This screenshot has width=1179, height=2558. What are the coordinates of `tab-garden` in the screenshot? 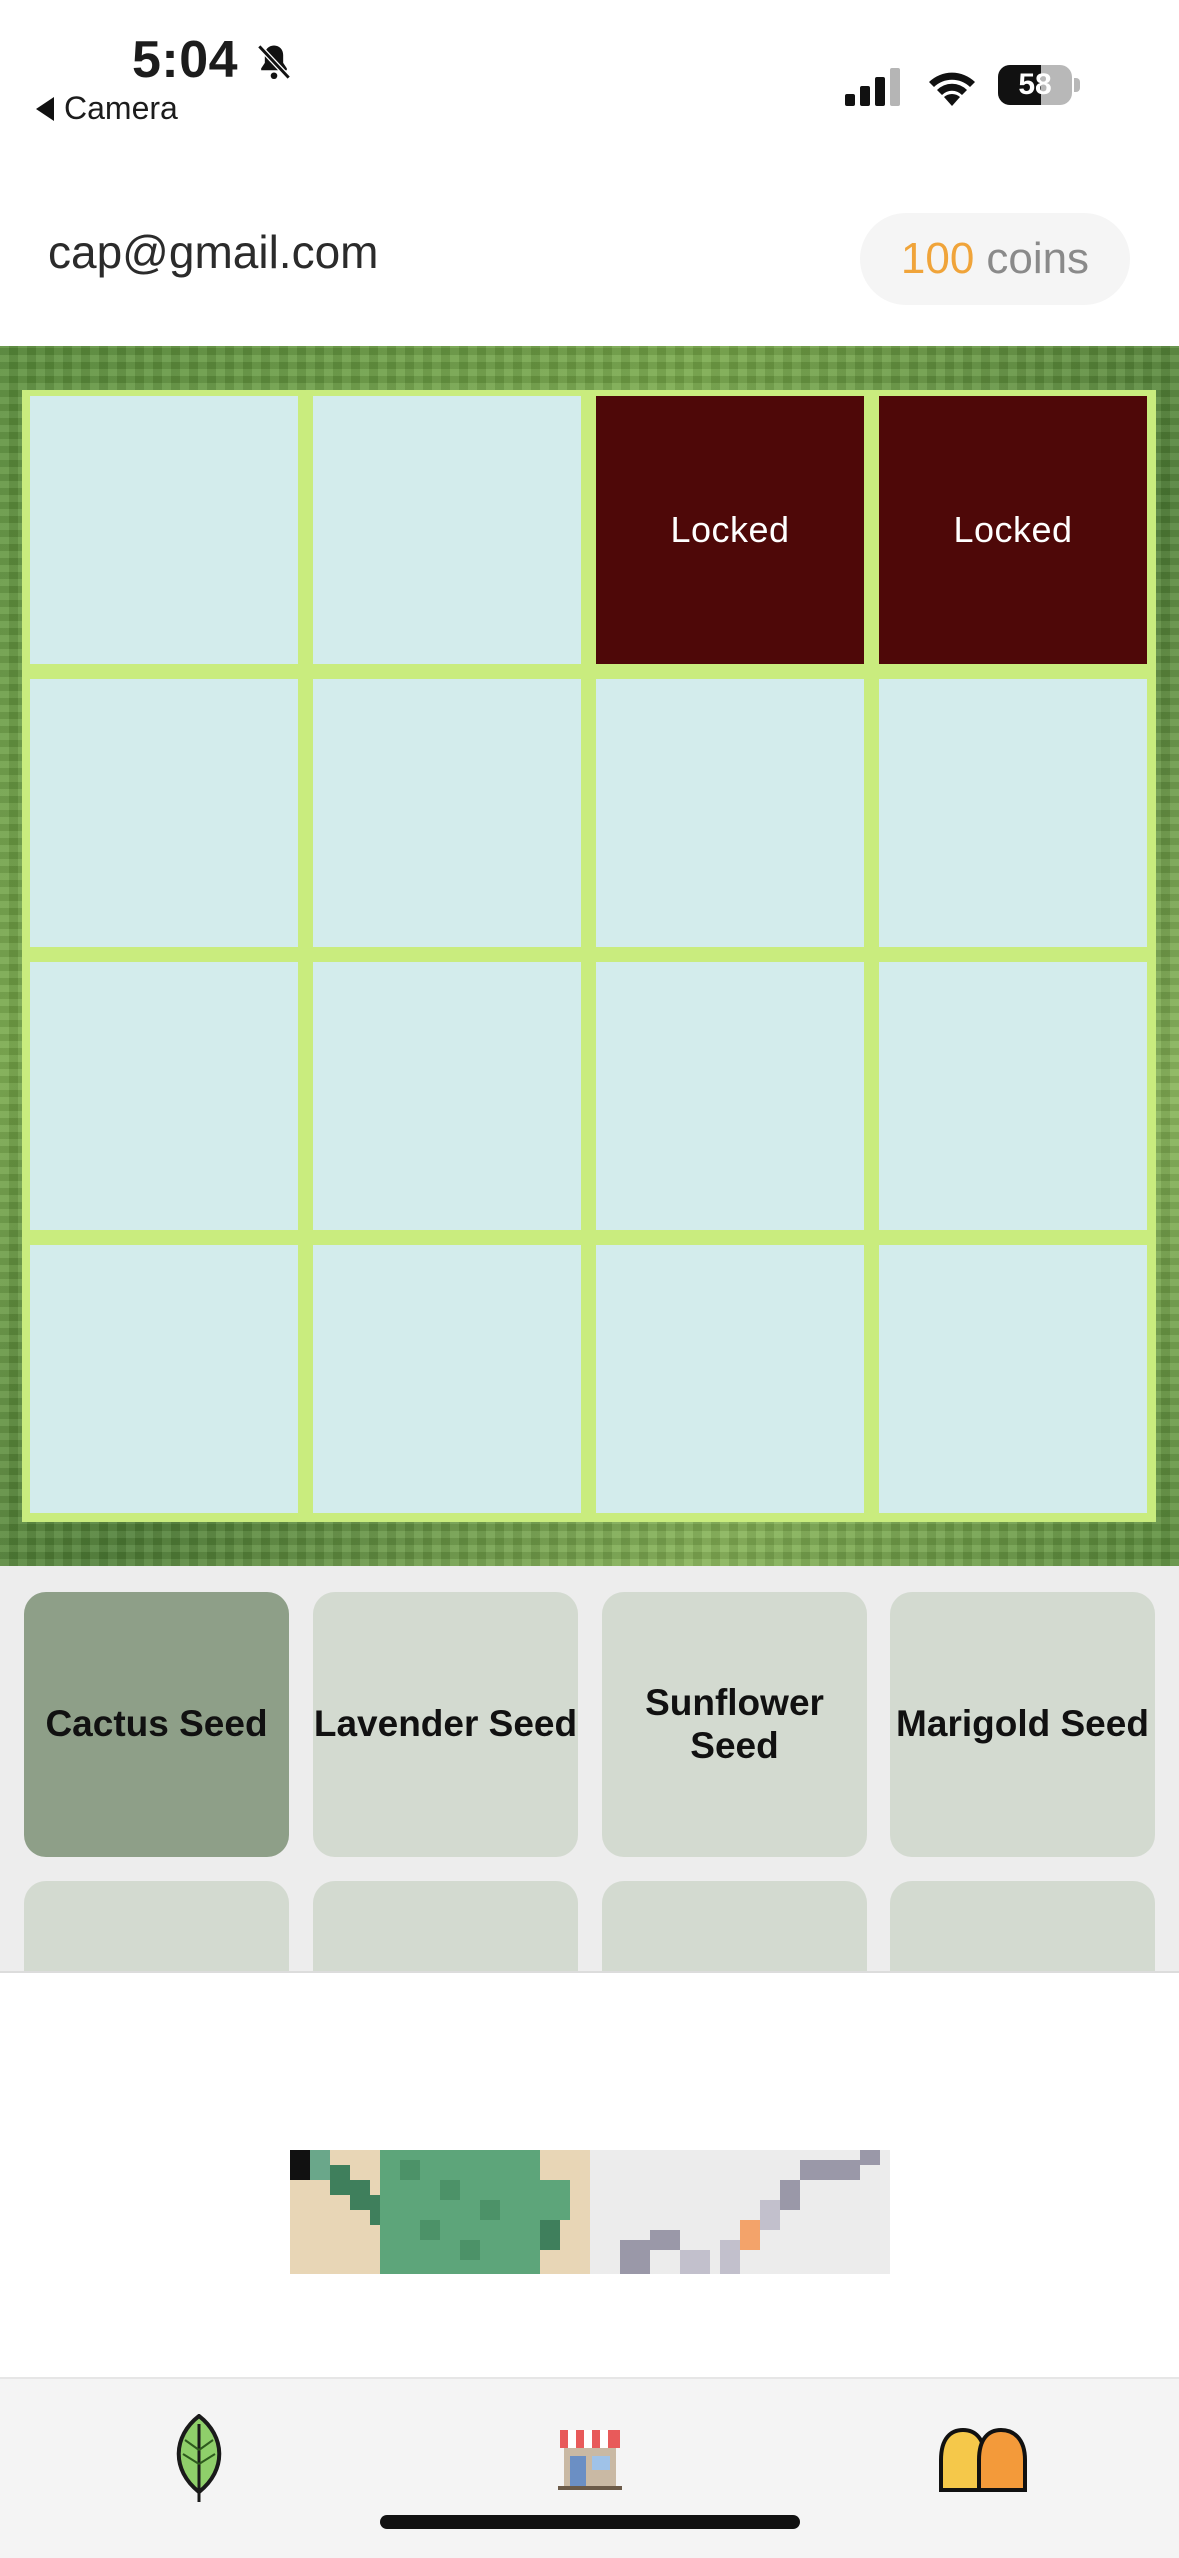 It's located at (199, 2459).